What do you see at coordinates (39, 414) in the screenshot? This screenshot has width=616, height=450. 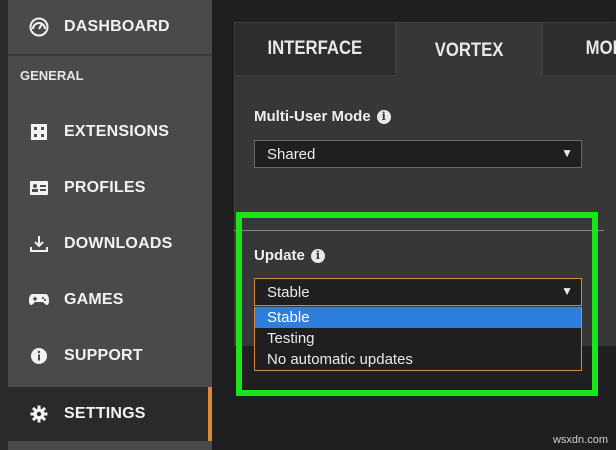 I see `gear-icon` at bounding box center [39, 414].